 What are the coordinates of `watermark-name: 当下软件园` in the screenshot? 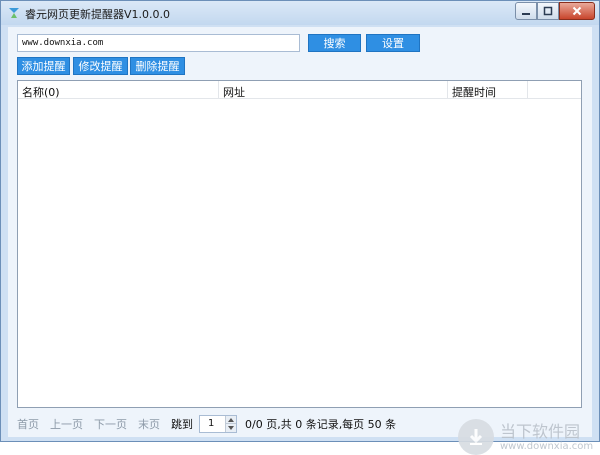 It's located at (540, 431).